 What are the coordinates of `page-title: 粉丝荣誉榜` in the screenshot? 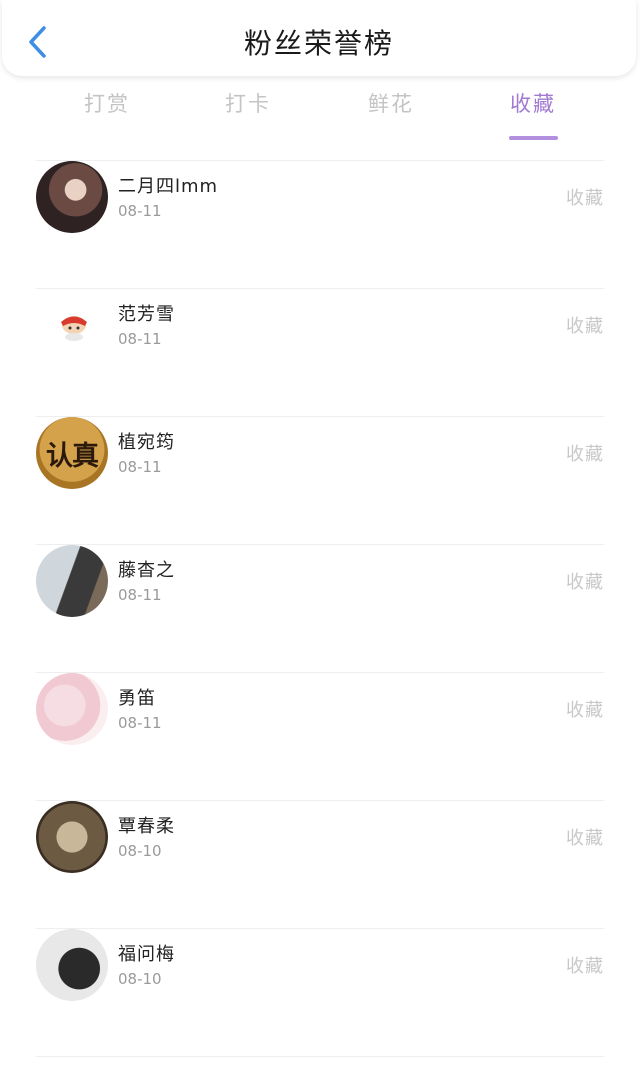 It's located at (318, 43).